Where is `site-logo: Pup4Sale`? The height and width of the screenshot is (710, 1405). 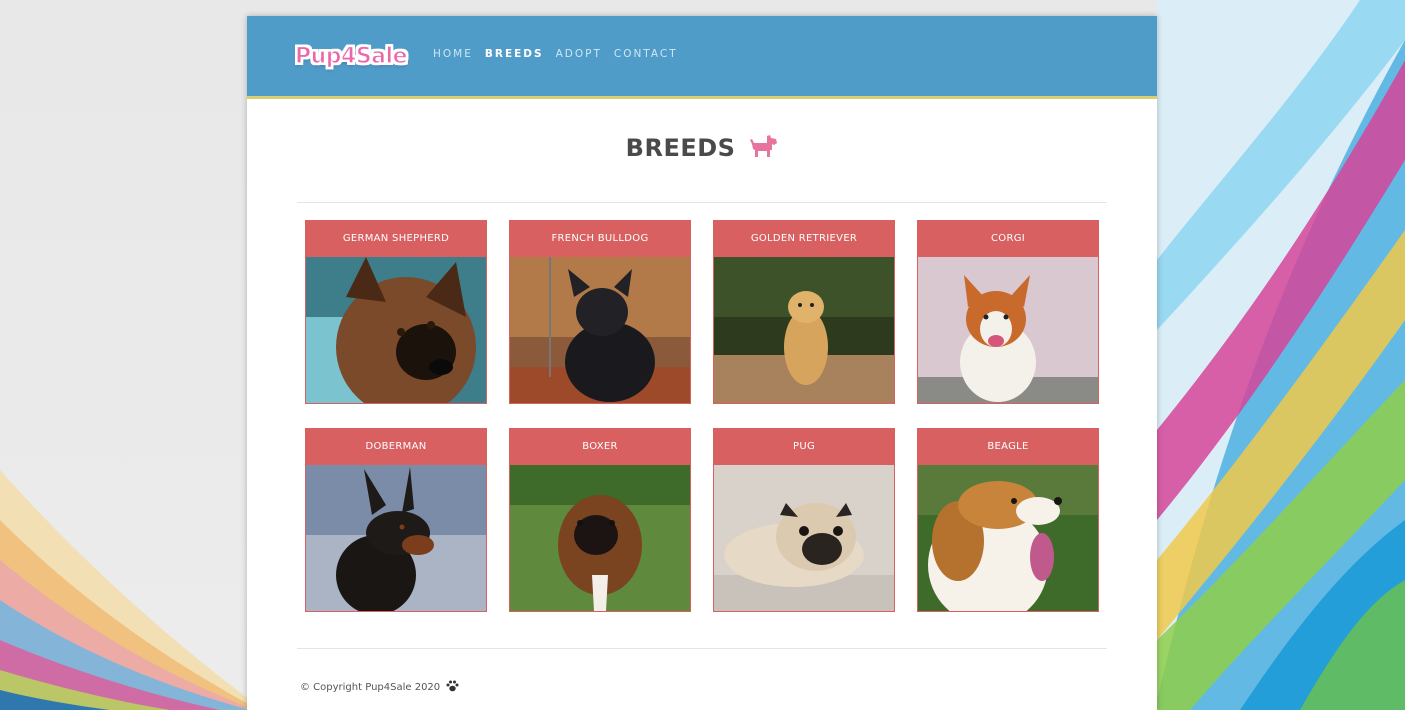 site-logo: Pup4Sale is located at coordinates (351, 57).